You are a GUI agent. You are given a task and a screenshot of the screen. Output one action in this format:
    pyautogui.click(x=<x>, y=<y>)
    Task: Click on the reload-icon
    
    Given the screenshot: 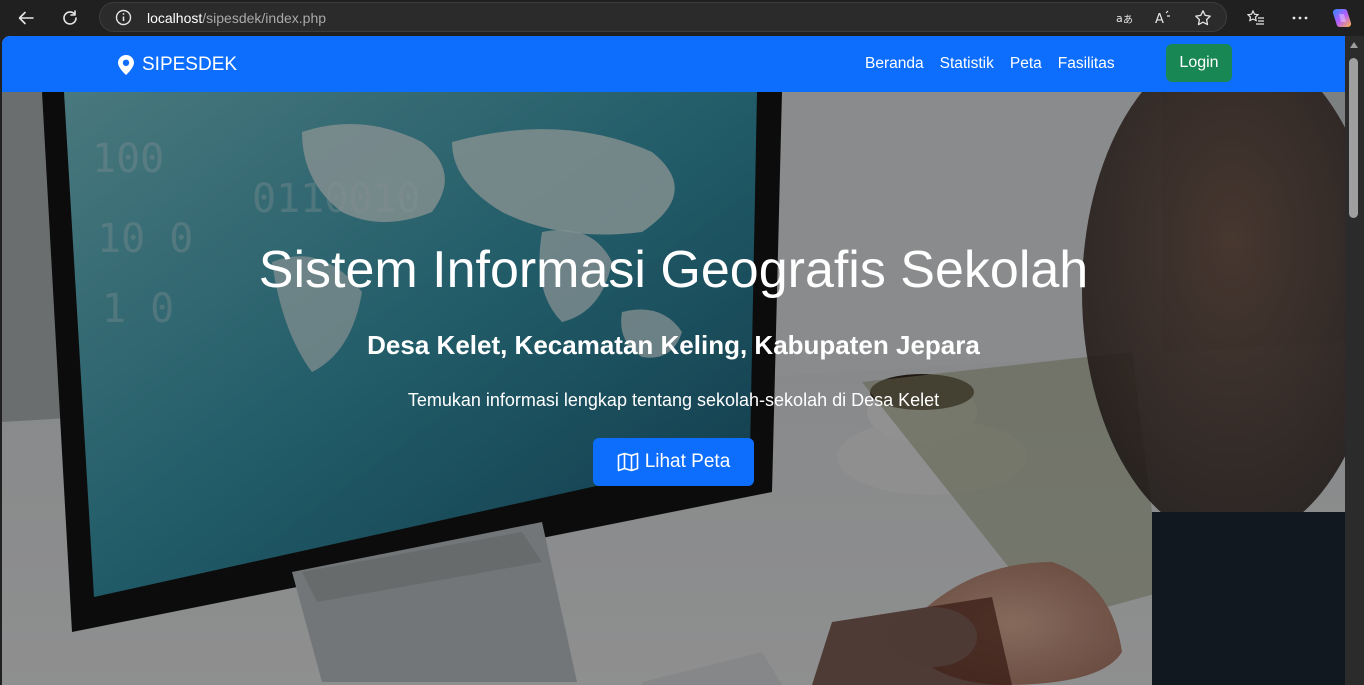 What is the action you would take?
    pyautogui.click(x=70, y=17)
    